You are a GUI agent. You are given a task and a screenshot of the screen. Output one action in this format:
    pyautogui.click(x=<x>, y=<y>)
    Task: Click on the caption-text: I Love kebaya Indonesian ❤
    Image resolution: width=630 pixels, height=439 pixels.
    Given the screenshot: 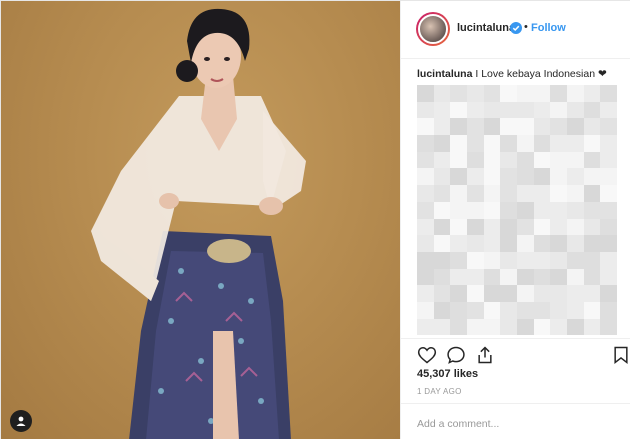 What is the action you would take?
    pyautogui.click(x=541, y=74)
    